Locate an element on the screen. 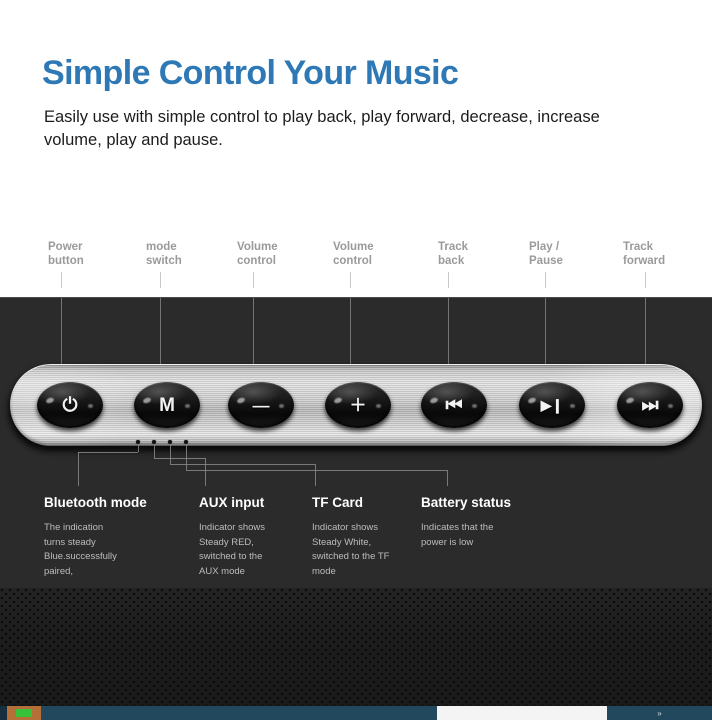 This screenshot has width=712, height=720. mode-switch-button: M is located at coordinates (167, 405).